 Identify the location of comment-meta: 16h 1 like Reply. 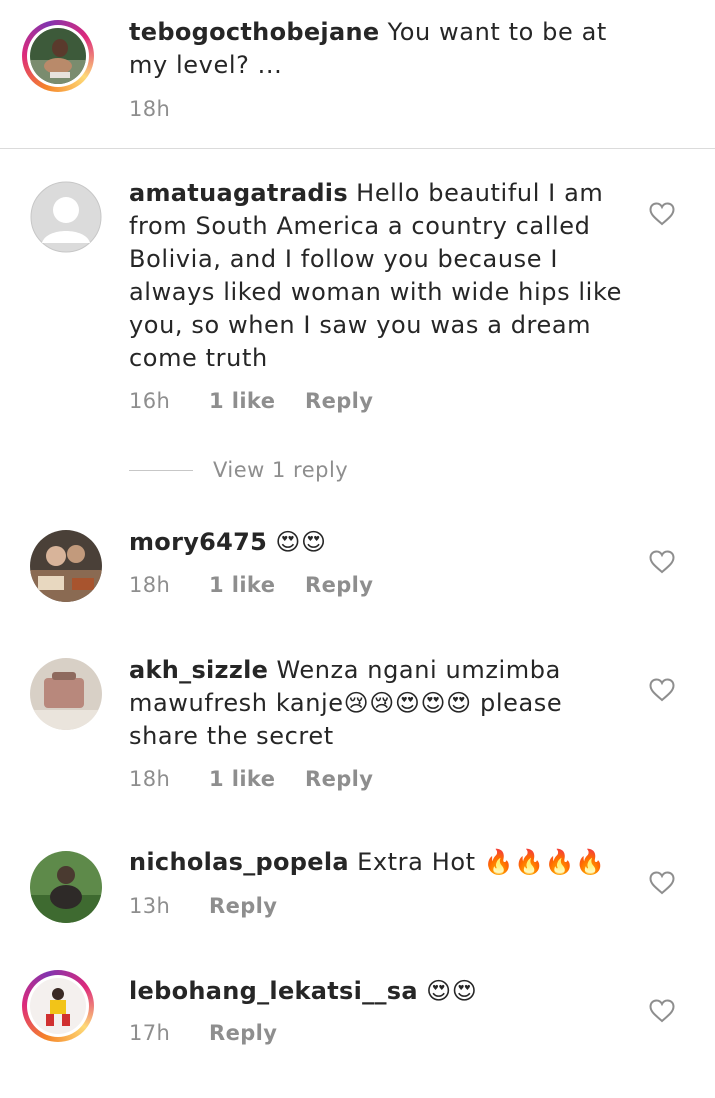
(251, 401).